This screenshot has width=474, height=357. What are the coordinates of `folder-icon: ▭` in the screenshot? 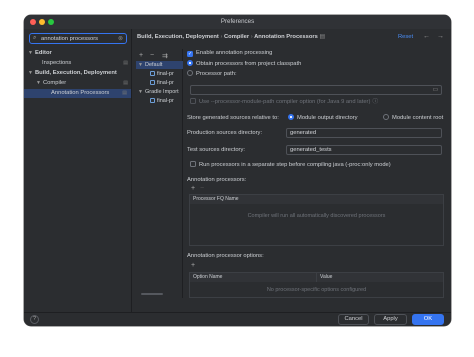 It's located at (435, 90).